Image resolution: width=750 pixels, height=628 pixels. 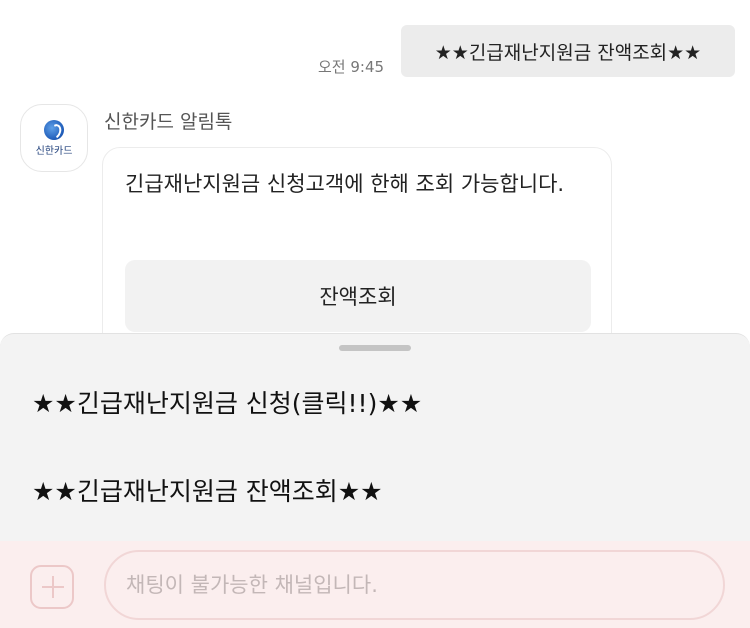 I want to click on incoming-message-text: 긴급재난지원금 신청고객에 한해 조회 가능합니다., so click(x=345, y=184).